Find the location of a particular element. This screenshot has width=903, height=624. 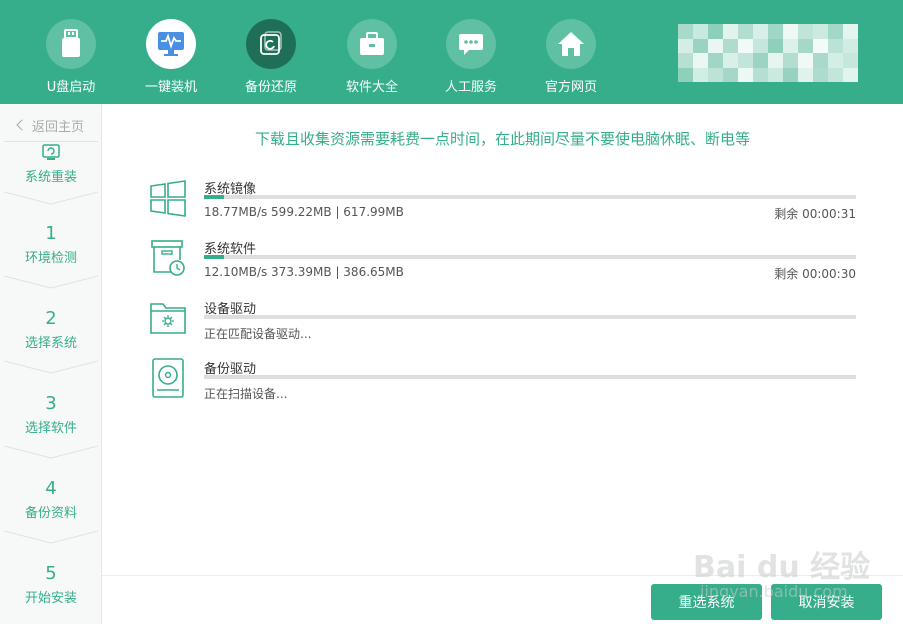

download-notice: 下载且收集资源需要耗费一点时间，在此期间尽量不要使电脑休眠、断电等 is located at coordinates (502, 139).